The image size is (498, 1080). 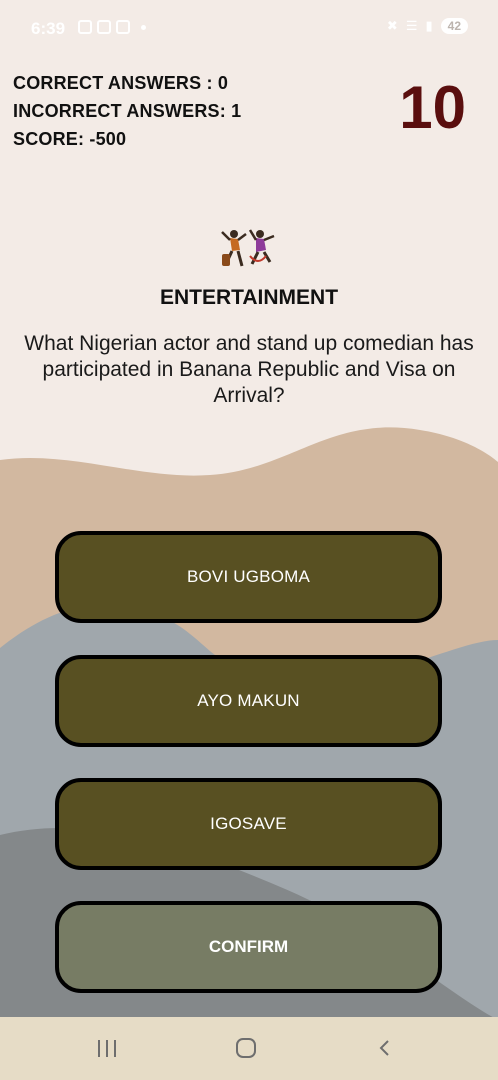 I want to click on confirm-label: CONFIRM, so click(x=248, y=946).